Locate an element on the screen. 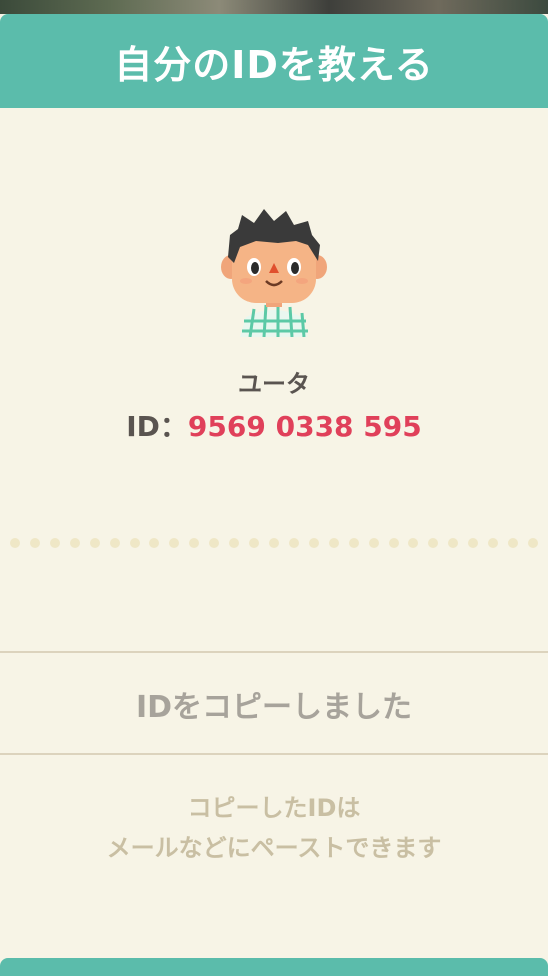 The width and height of the screenshot is (548, 976). dotted-separator is located at coordinates (274, 544).